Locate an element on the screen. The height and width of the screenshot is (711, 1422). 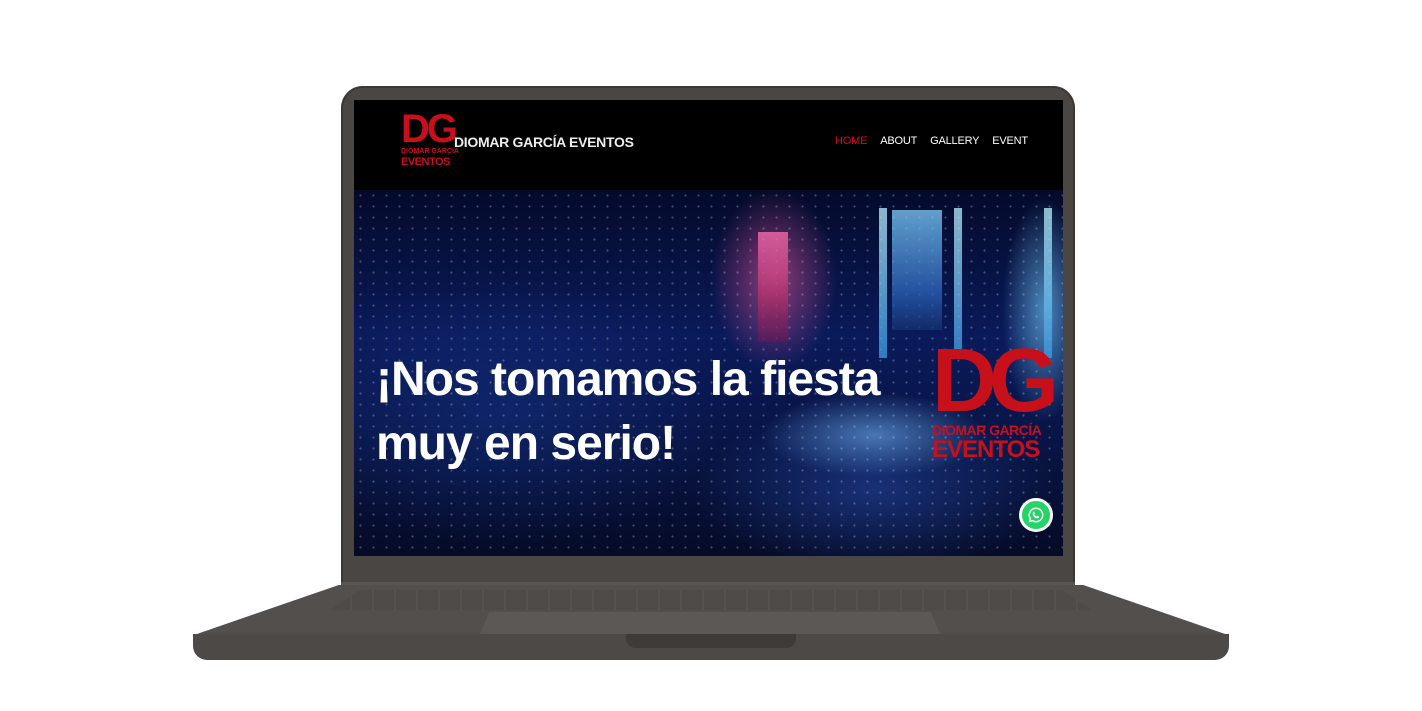
hero-logo: DG DIOMAR GARCÍA EVENTOS is located at coordinates (995, 405).